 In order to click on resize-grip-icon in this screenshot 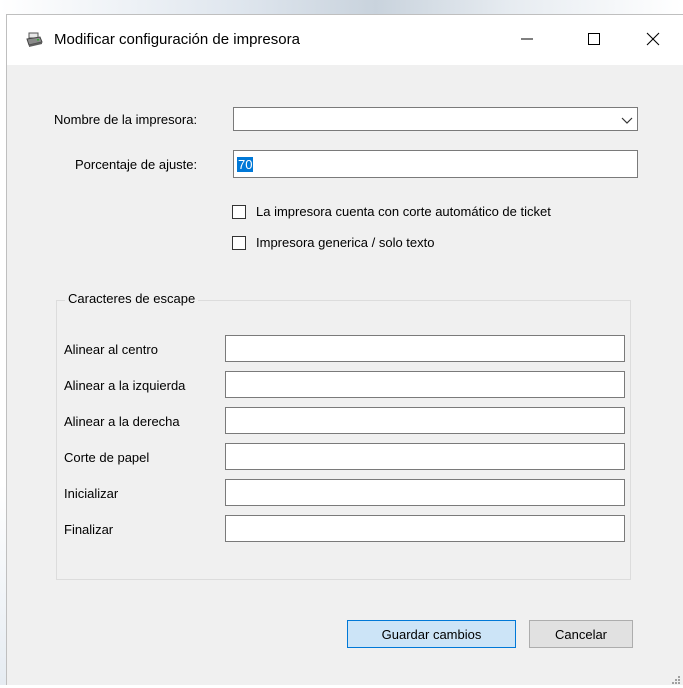, I will do `click(676, 678)`.